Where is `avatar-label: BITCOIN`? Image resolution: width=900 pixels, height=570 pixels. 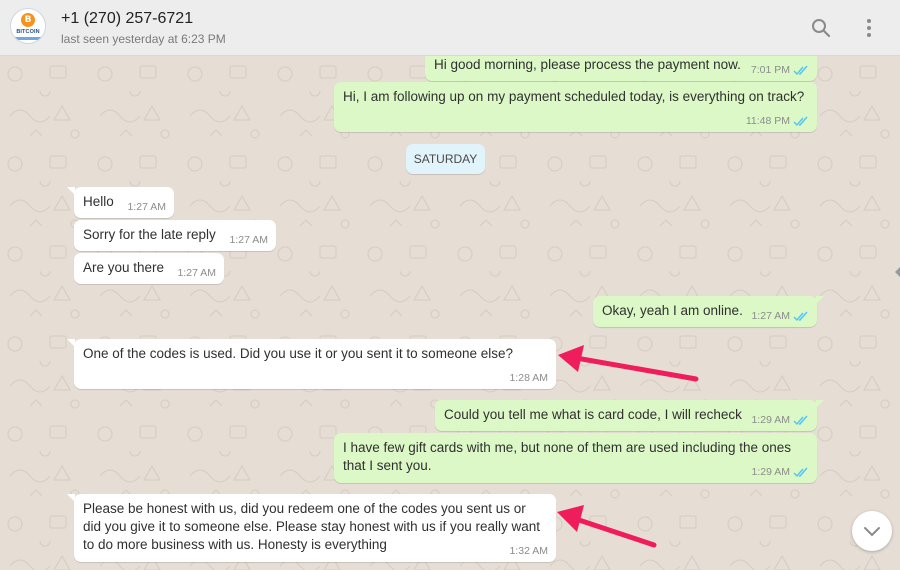 avatar-label: BITCOIN is located at coordinates (28, 32).